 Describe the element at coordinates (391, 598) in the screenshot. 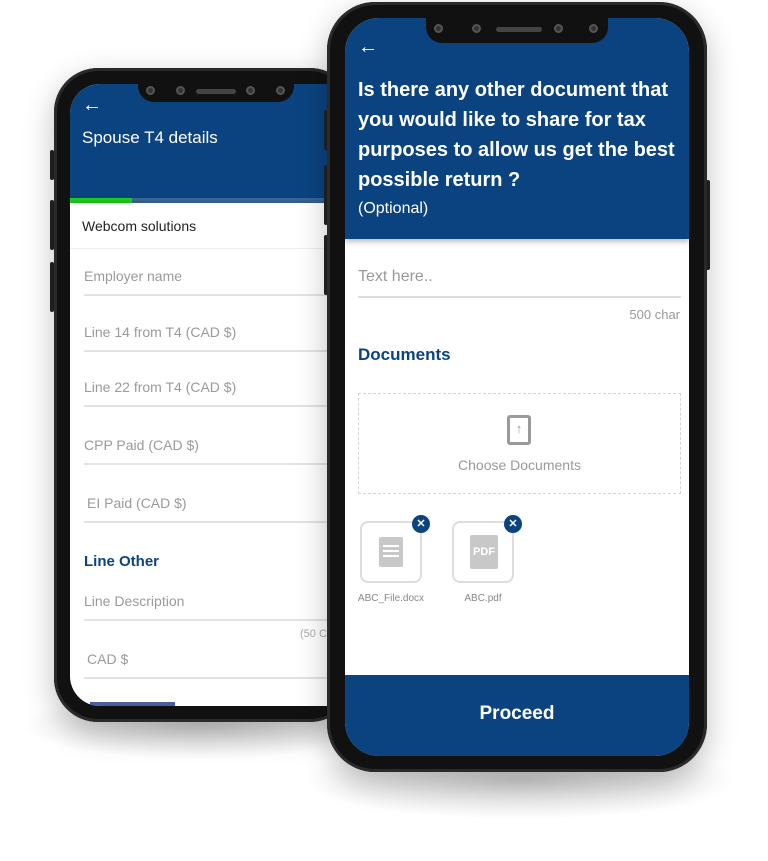

I see `file-name: ABC_File.docx` at that location.